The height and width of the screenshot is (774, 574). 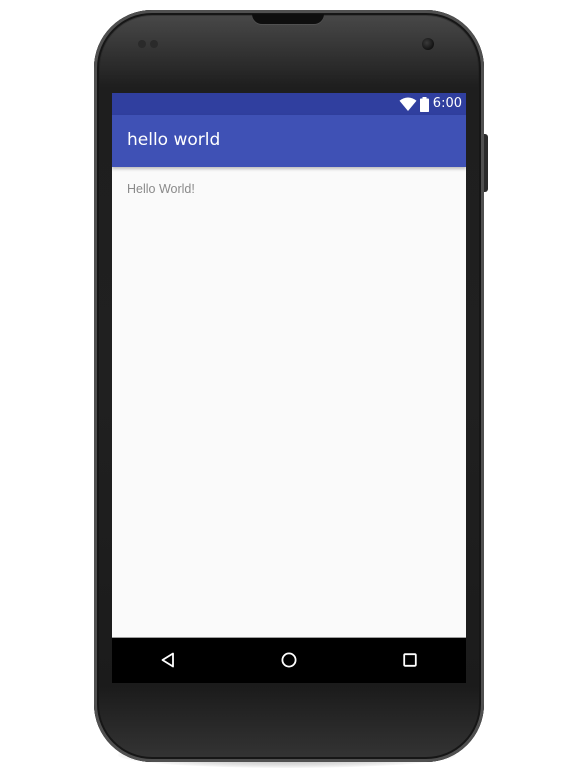 I want to click on app-bar: hello world, so click(x=289, y=141).